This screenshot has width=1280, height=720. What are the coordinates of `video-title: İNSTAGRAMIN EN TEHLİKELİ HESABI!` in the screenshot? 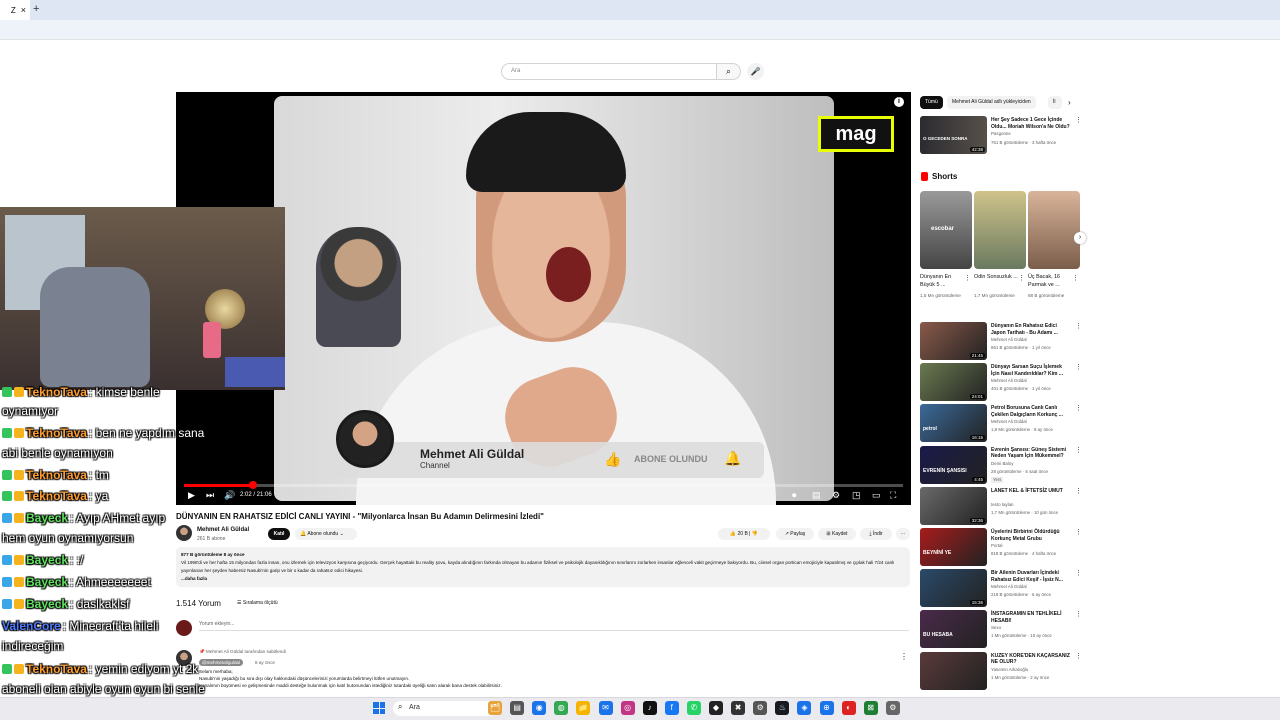 It's located at (1031, 617).